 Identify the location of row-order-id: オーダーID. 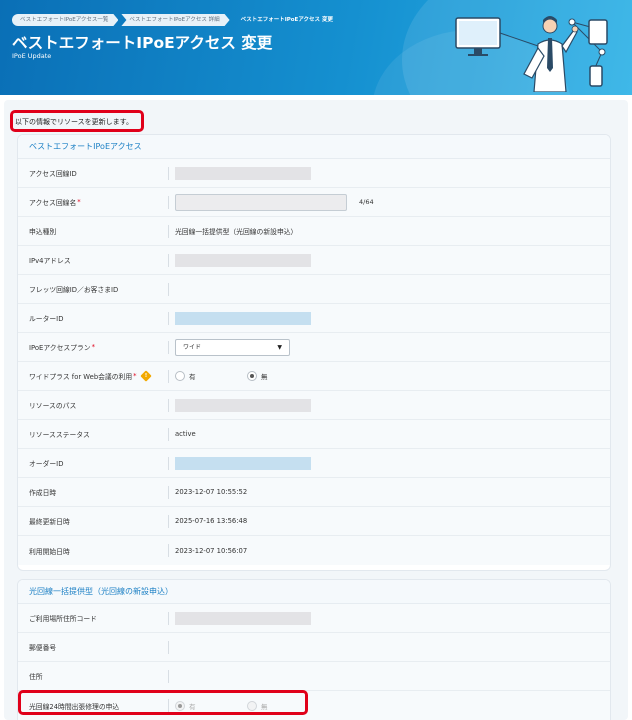
(314, 463).